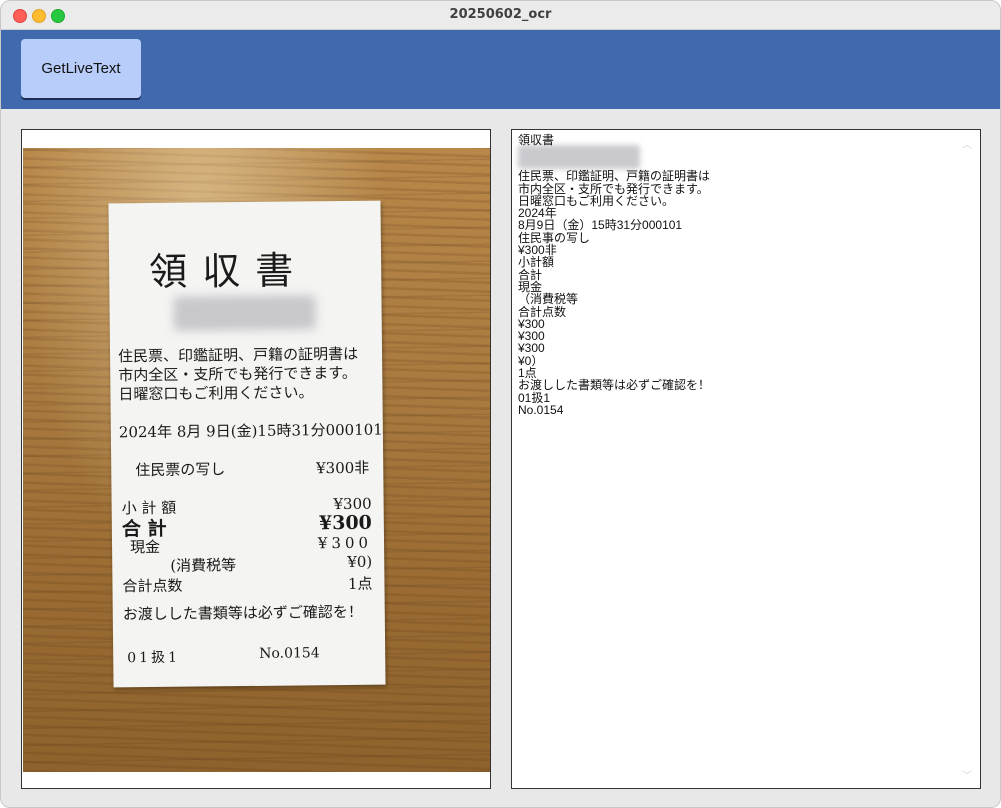  What do you see at coordinates (81, 68) in the screenshot?
I see `get-live-text-button: GetLiveText` at bounding box center [81, 68].